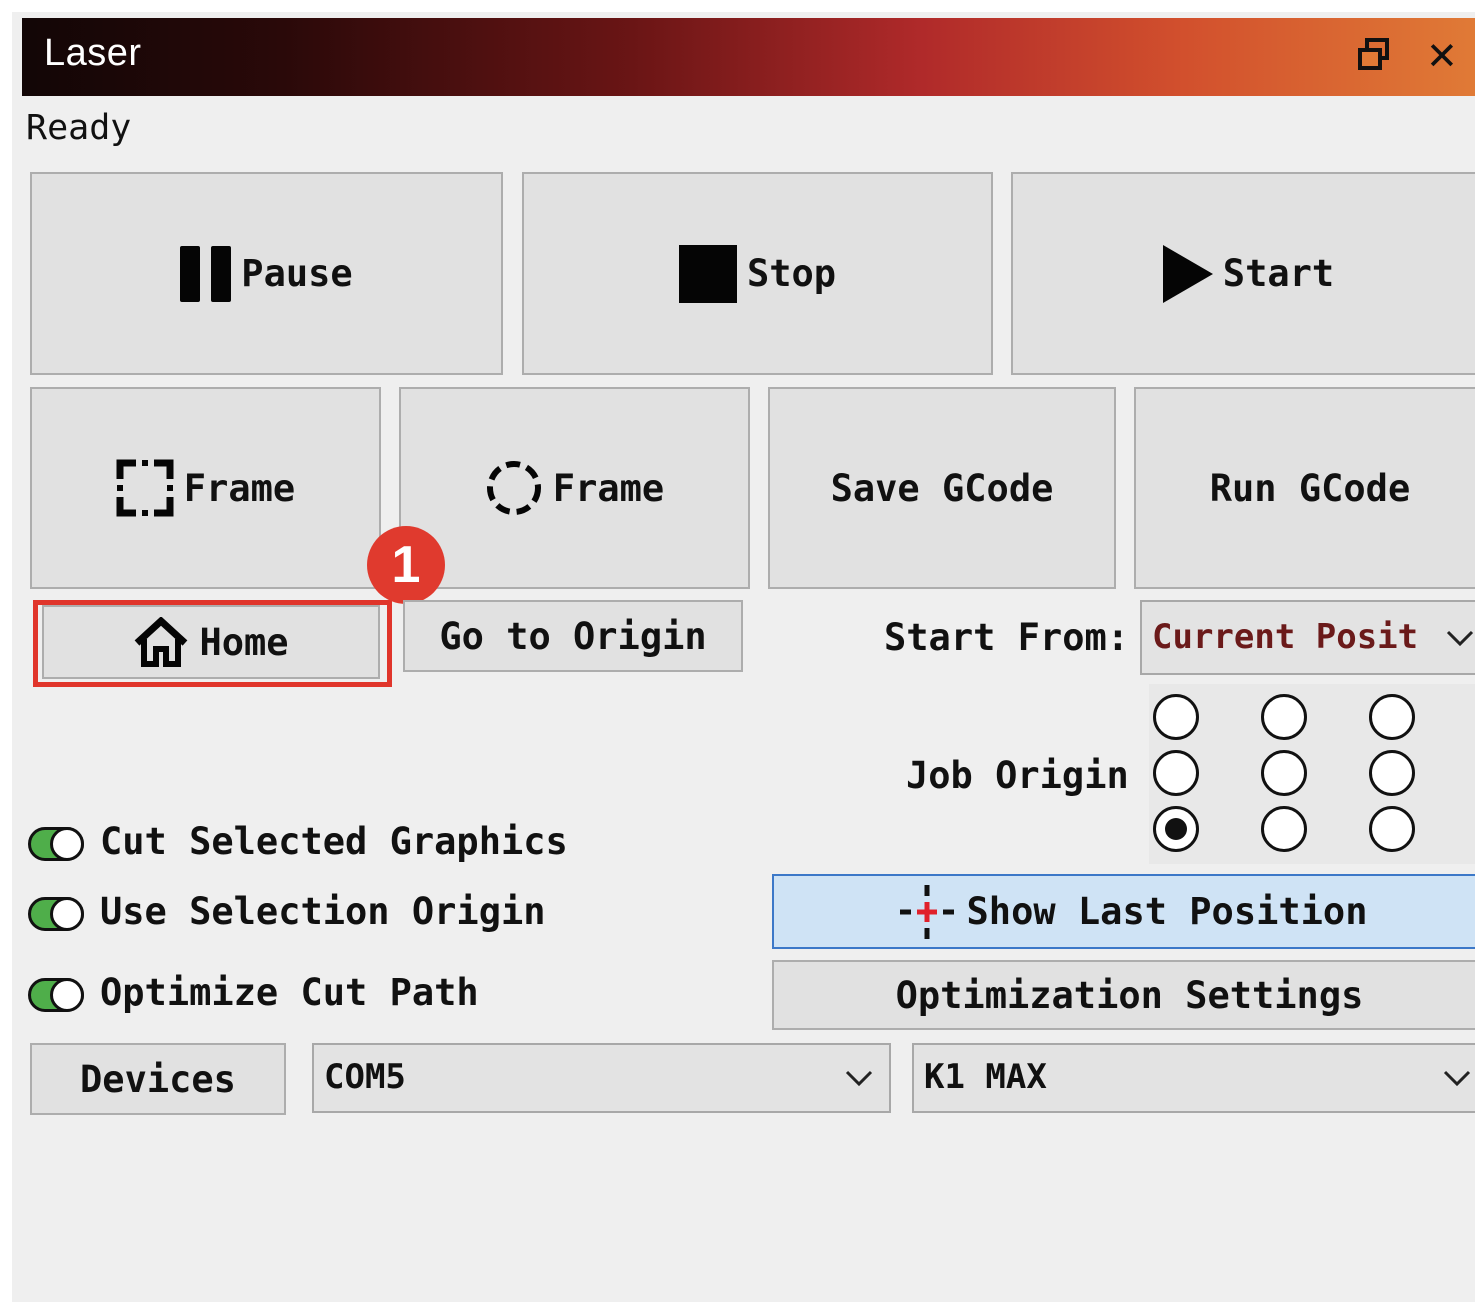 The height and width of the screenshot is (1302, 1475). Describe the element at coordinates (56, 995) in the screenshot. I see `optimize-cut-path-toggle` at that location.